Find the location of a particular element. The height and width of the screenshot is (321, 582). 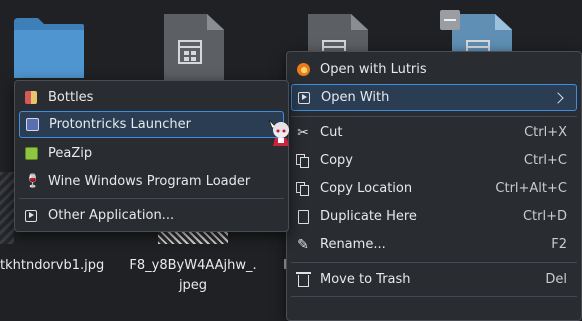

peazip-icon is located at coordinates (31, 154).